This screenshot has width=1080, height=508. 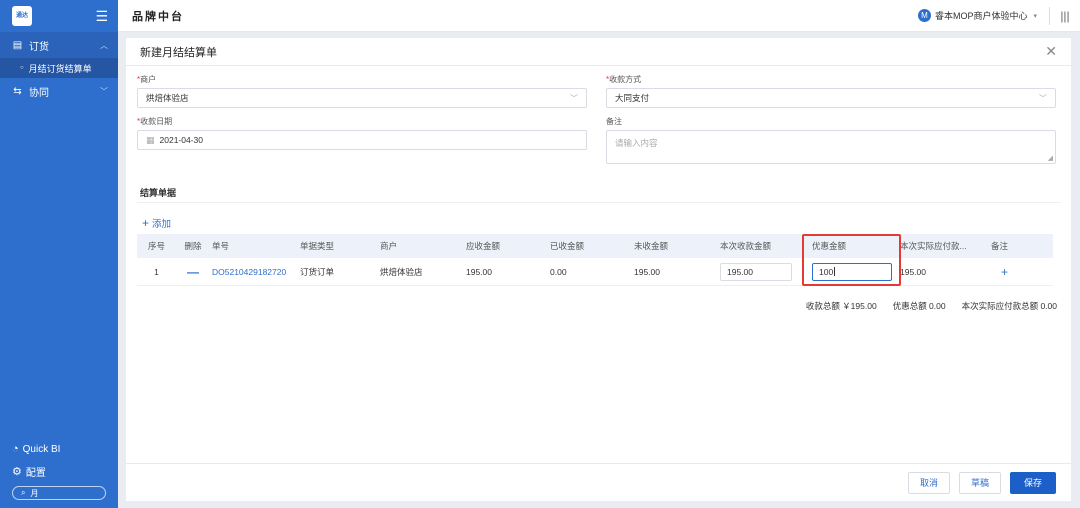 I want to click on add-label: 添加, so click(x=162, y=224).